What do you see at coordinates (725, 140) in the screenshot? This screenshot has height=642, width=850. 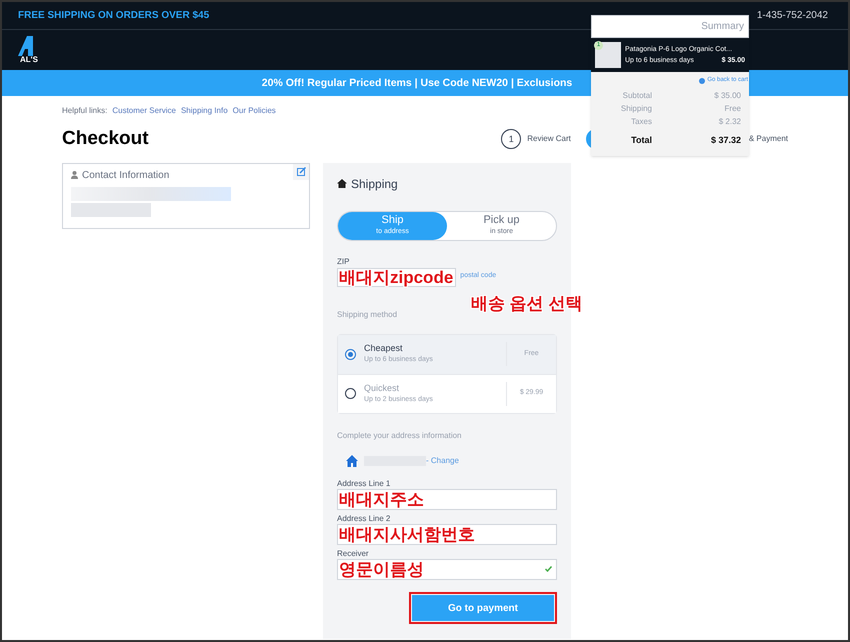 I see `summary-value: $ 37.32` at bounding box center [725, 140].